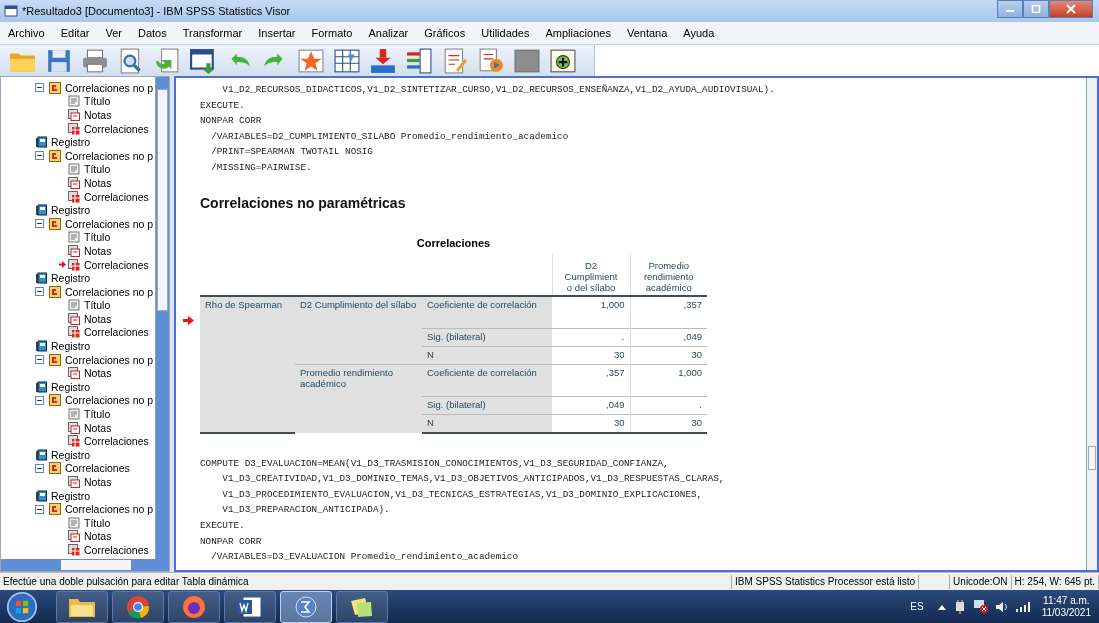  Describe the element at coordinates (1036, 9) in the screenshot. I see `maximize-button` at that location.